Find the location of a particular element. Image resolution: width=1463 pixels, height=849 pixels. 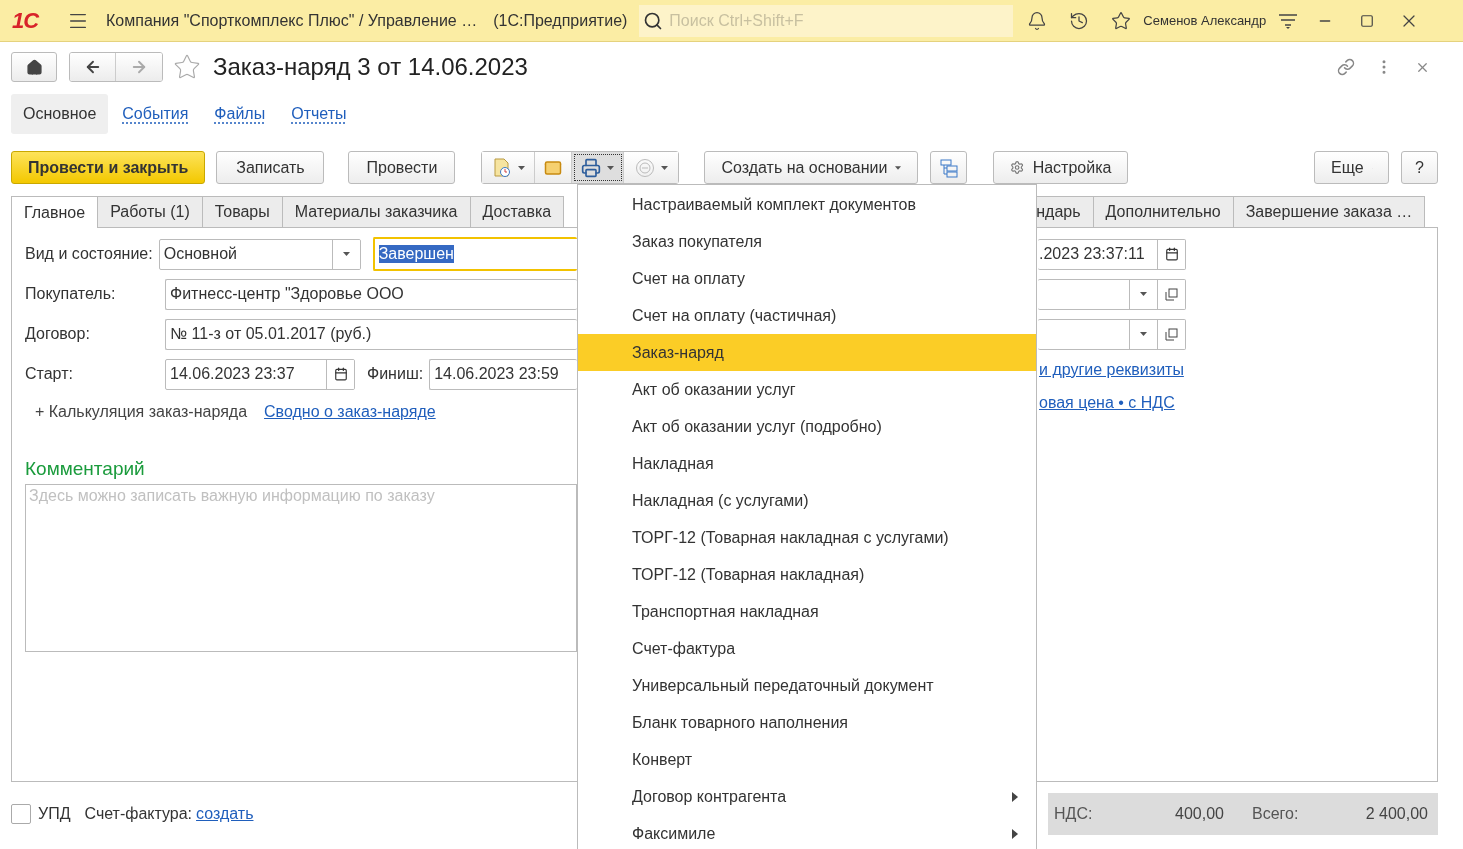

home-button is located at coordinates (34, 67).